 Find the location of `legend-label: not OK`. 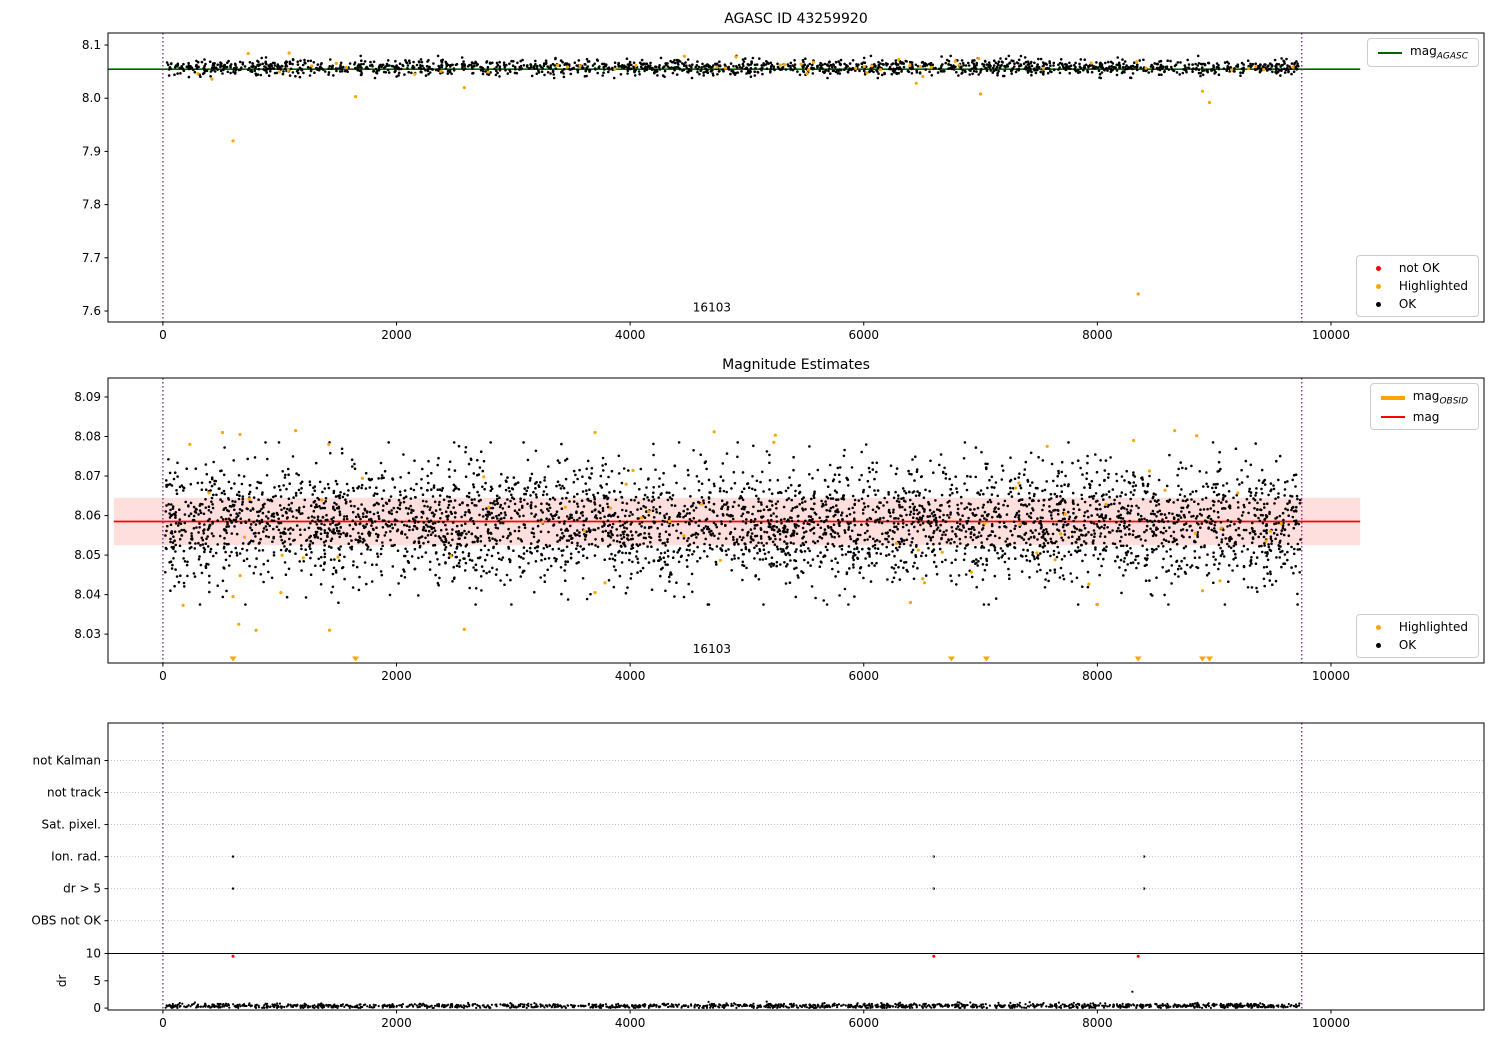

legend-label: not OK is located at coordinates (1419, 268).